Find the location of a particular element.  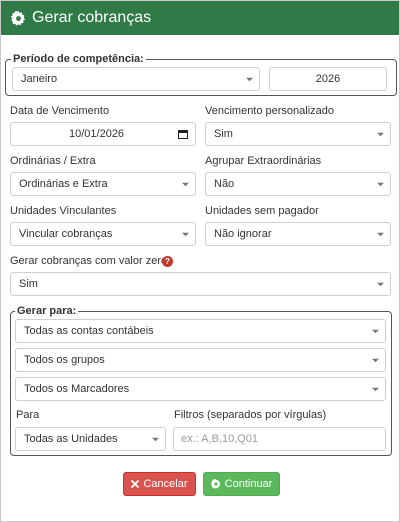

due-date-label: Data de Vencimento is located at coordinates (60, 111).